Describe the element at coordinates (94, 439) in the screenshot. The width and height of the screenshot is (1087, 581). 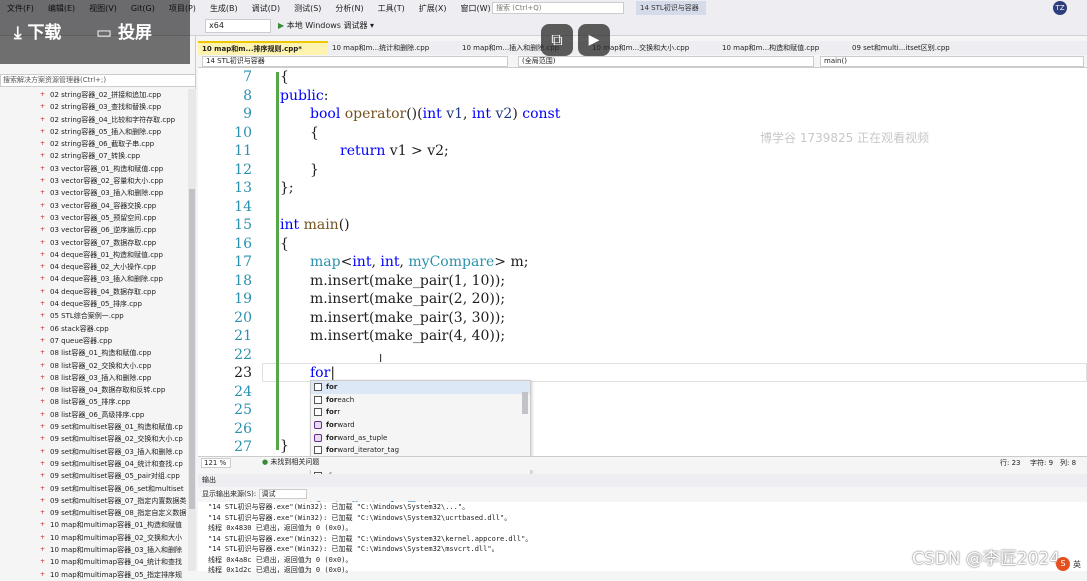
I see `file-item: +09 set和multiset容器_02_交换和大小.cp` at that location.